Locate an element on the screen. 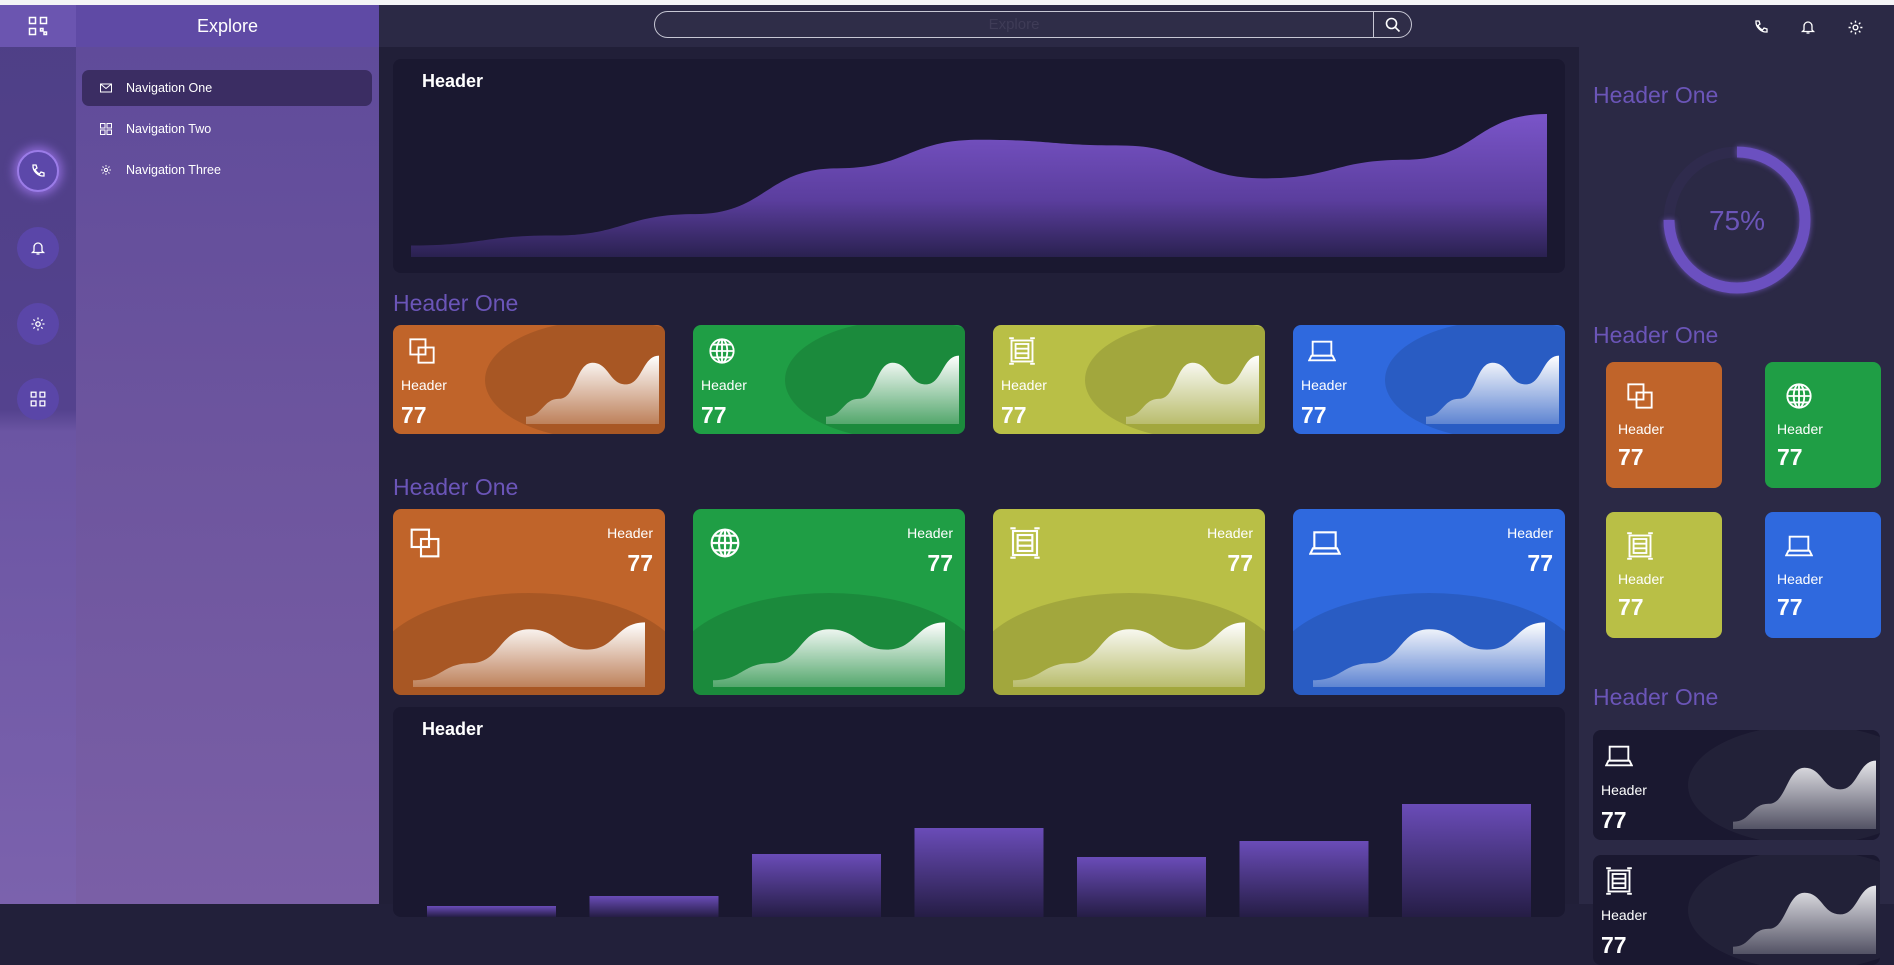 The height and width of the screenshot is (965, 1894). progress-gauge: 75% is located at coordinates (1737, 220).